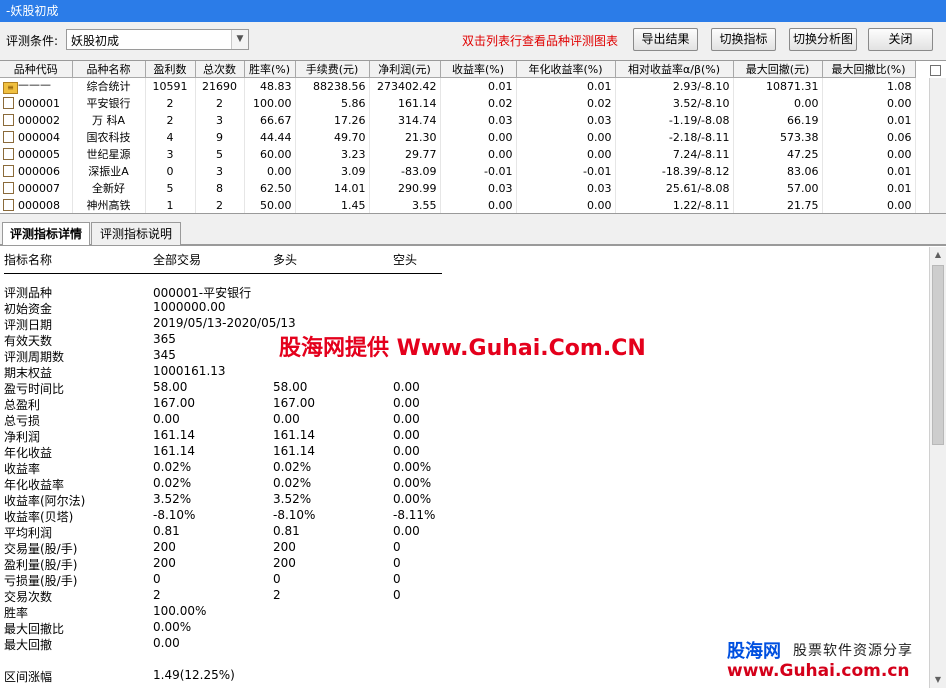 The height and width of the screenshot is (688, 946). What do you see at coordinates (22, 405) in the screenshot?
I see `indicator-name: 总盈利` at bounding box center [22, 405].